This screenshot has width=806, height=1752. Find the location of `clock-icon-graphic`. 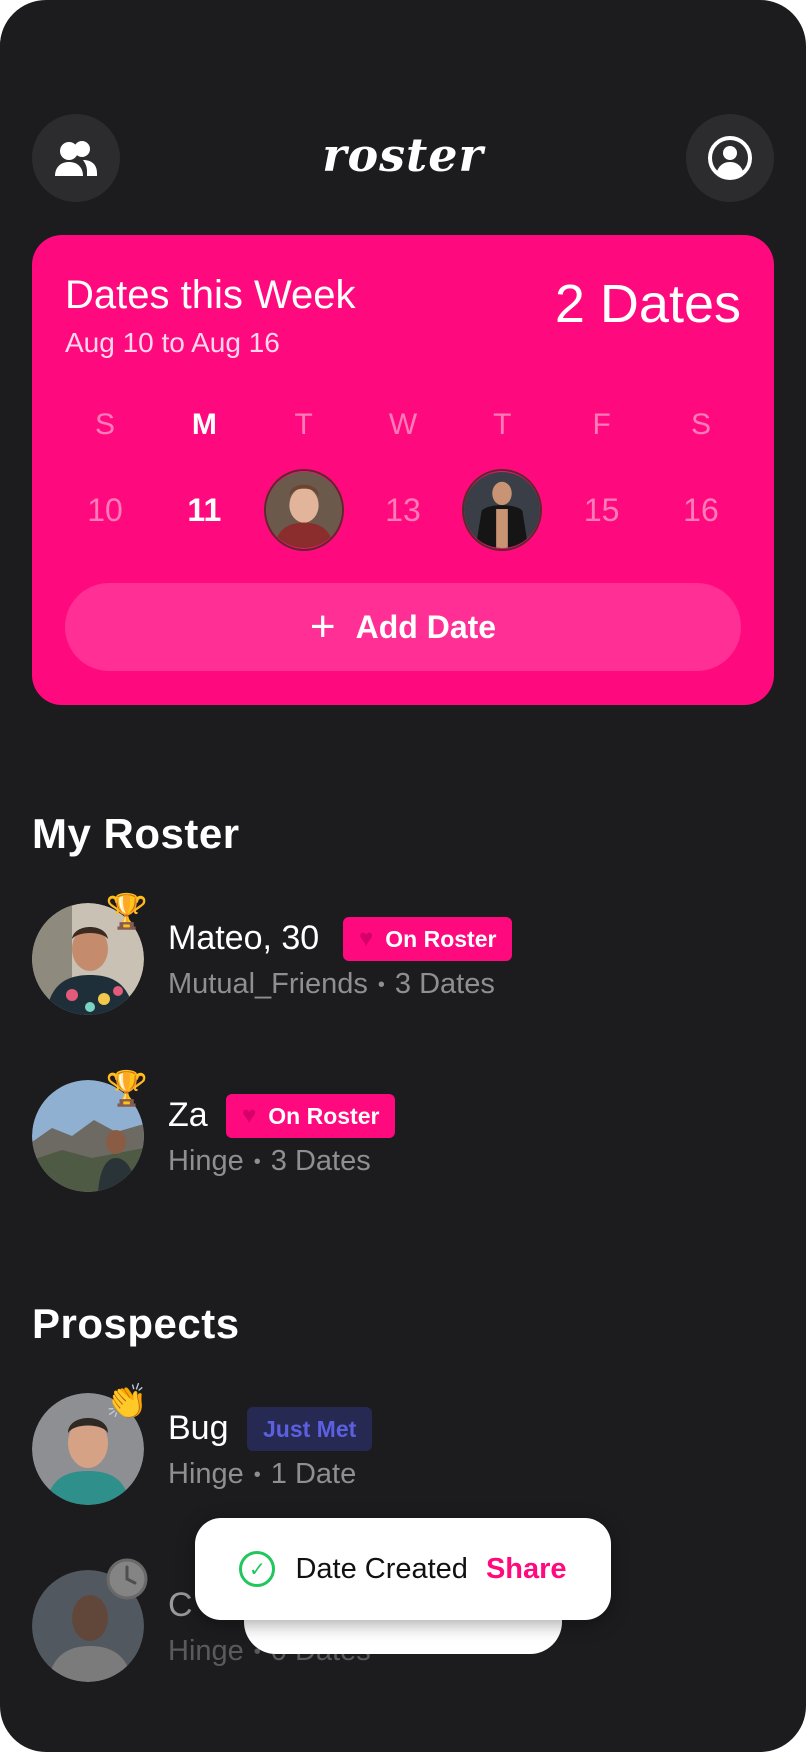

clock-icon-graphic is located at coordinates (127, 1579).